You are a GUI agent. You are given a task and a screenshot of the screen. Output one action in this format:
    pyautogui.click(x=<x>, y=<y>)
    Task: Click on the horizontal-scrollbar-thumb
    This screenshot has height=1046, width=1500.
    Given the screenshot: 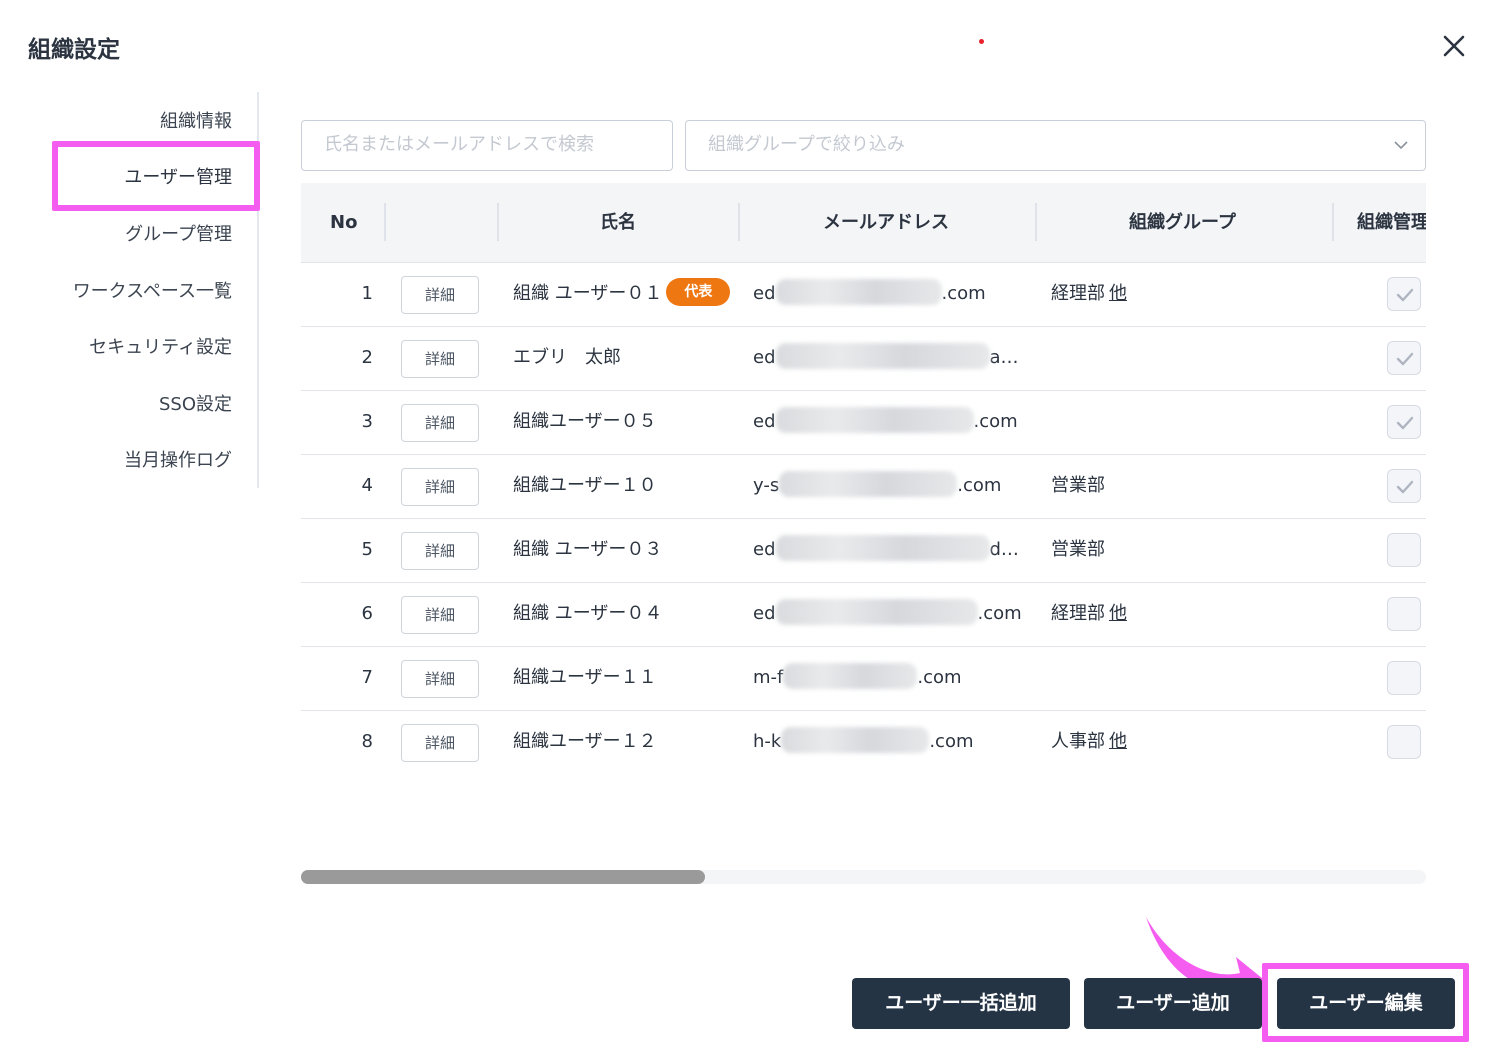 What is the action you would take?
    pyautogui.click(x=503, y=877)
    